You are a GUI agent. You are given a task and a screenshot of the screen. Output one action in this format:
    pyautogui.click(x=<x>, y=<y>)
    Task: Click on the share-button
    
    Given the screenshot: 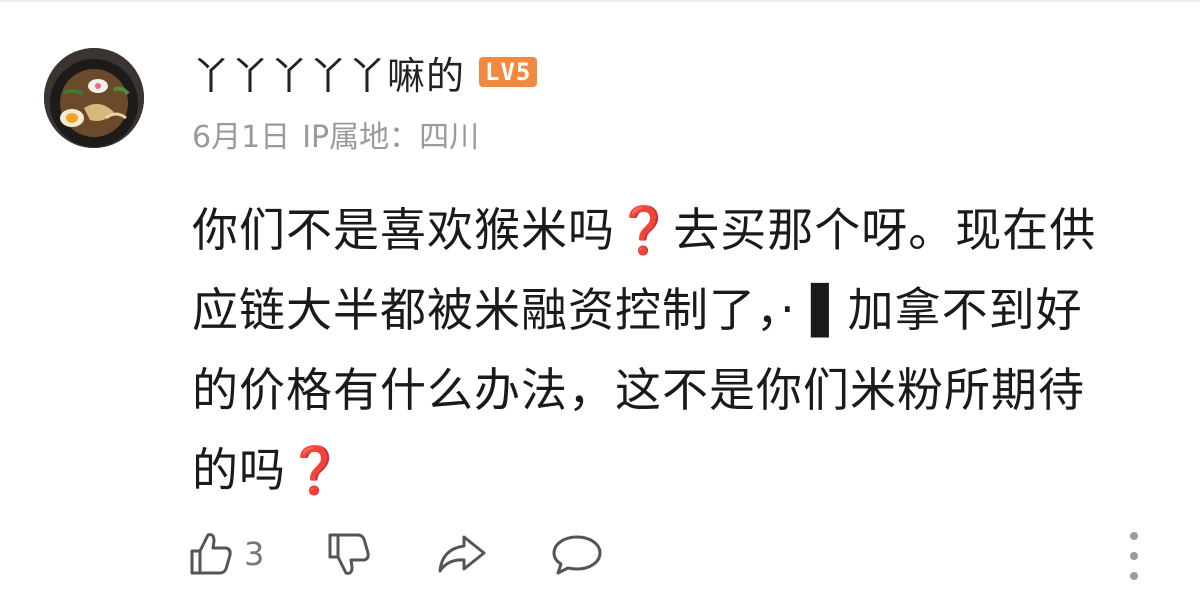 What is the action you would take?
    pyautogui.click(x=462, y=554)
    